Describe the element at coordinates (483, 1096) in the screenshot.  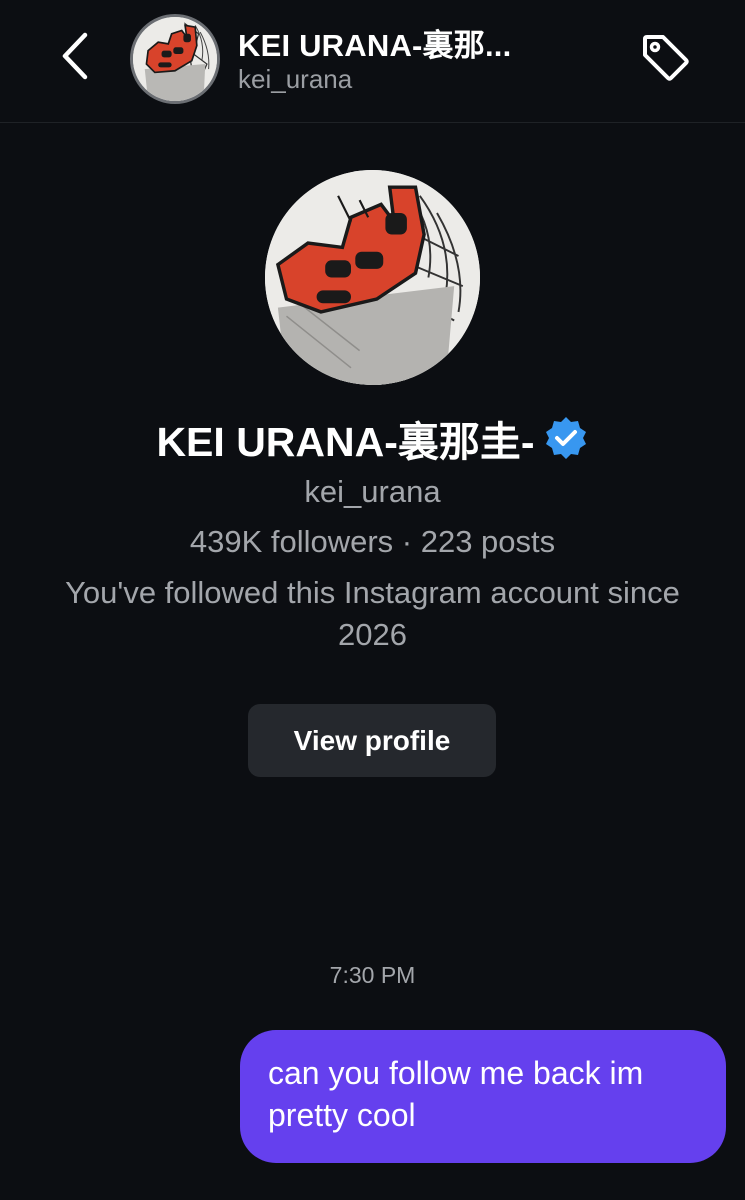
I see `sent-message-bubble: can you follow me back im pretty cool` at that location.